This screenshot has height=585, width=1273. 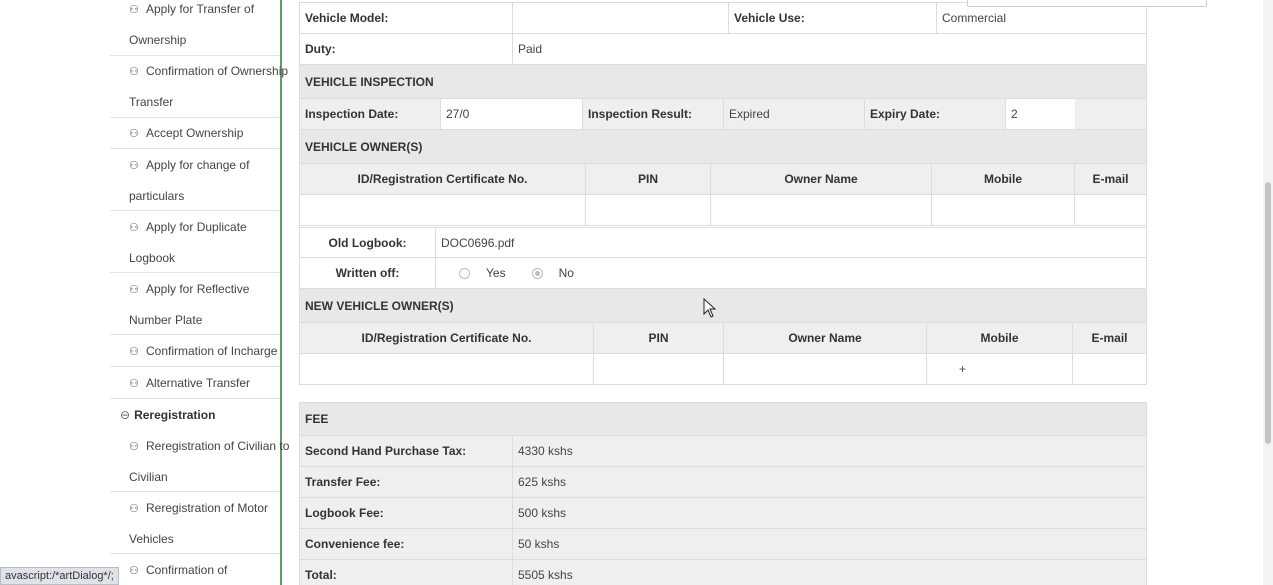 I want to click on sidebar-item-label: Confirmation of Incharge, so click(x=212, y=351).